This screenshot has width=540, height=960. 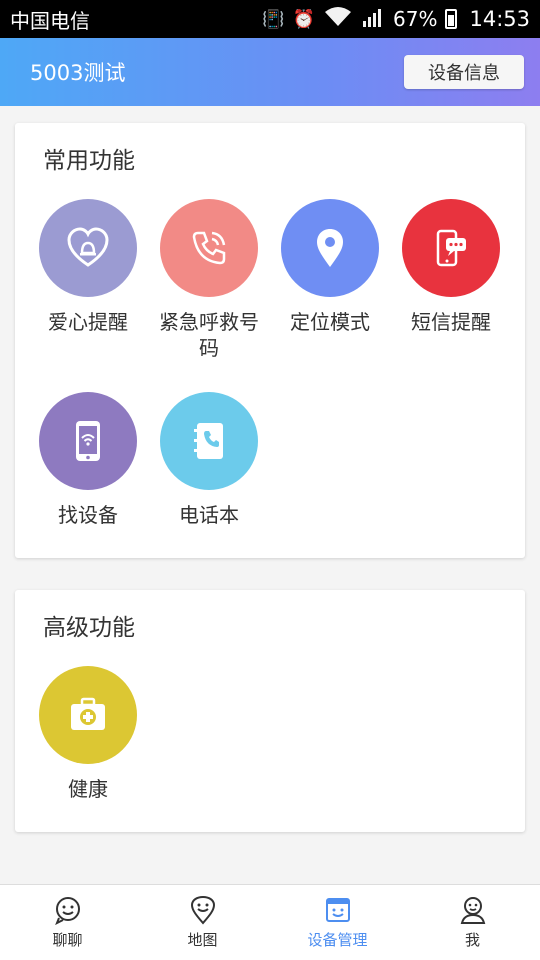 I want to click on feature-label: 紧急呼救号码, so click(x=209, y=335).